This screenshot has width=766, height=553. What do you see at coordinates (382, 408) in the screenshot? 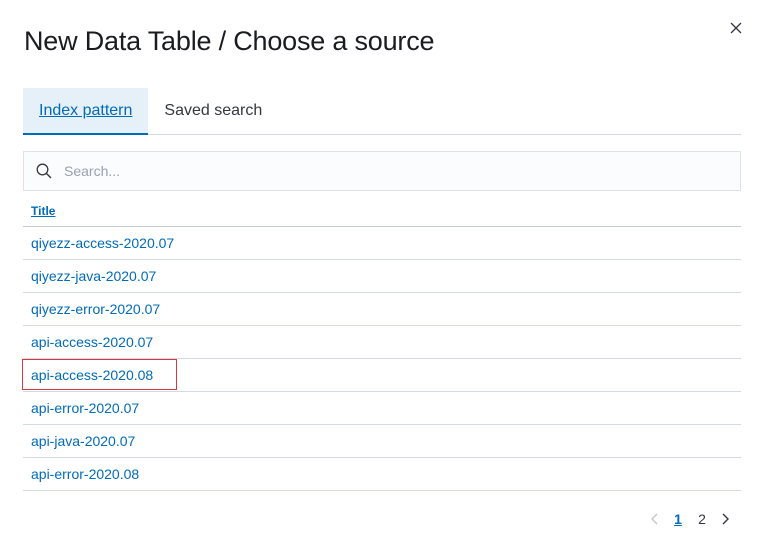
I see `table-row: api-error-2020.07` at bounding box center [382, 408].